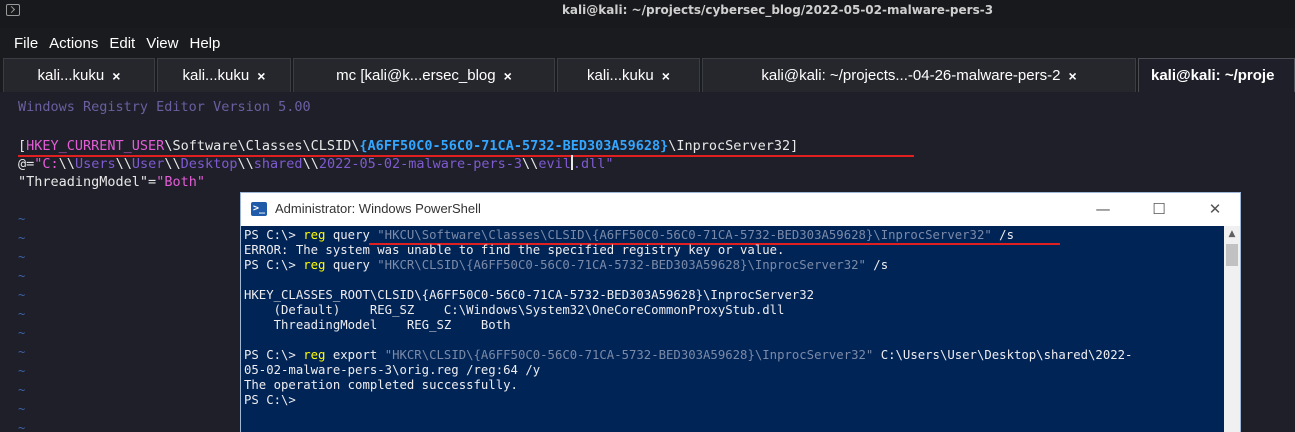 This screenshot has width=1295, height=432. Describe the element at coordinates (1159, 209) in the screenshot. I see `maximize-button: ☐` at that location.